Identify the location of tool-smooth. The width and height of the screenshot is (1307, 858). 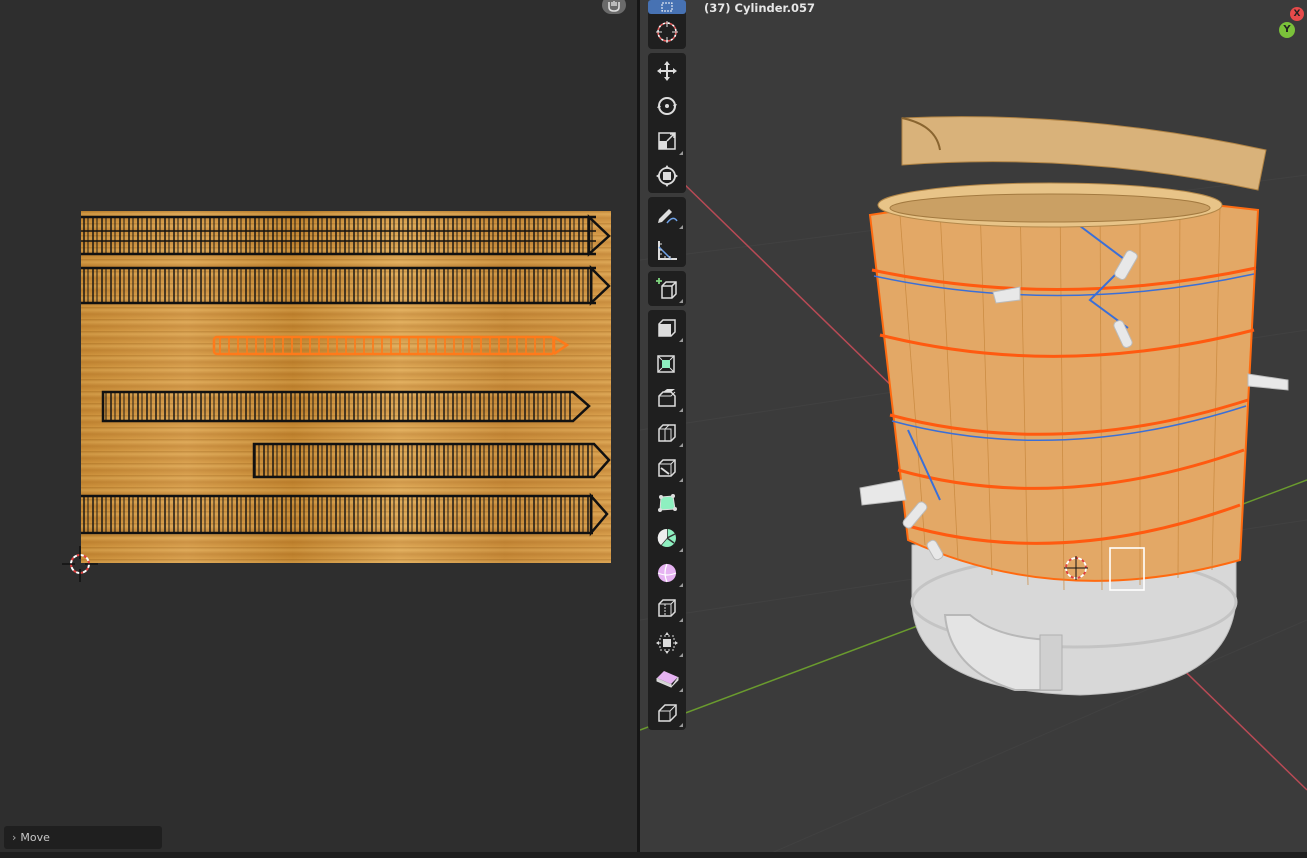
(667, 572).